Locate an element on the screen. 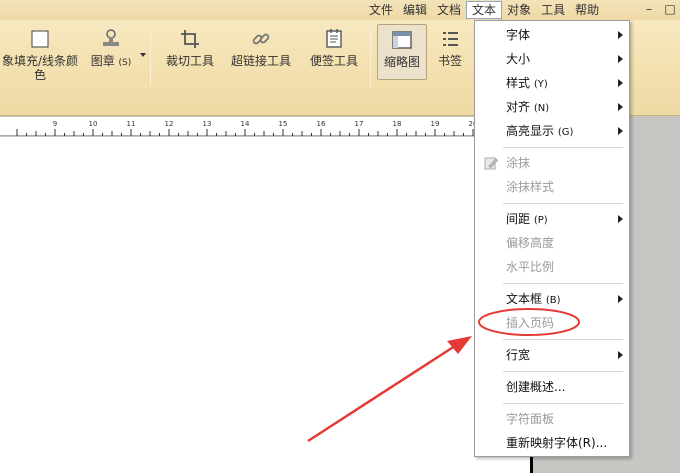  ruler-label: 17 is located at coordinates (359, 124).